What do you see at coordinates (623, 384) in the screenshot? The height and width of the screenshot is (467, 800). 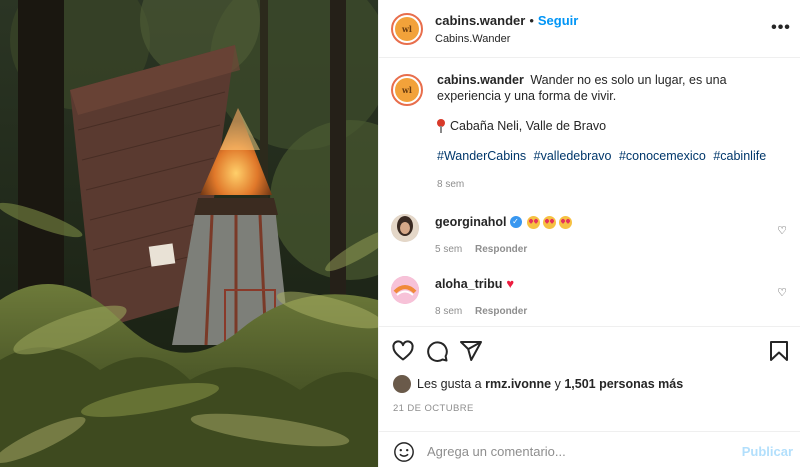 I see `likes-count: 1,501 personas más` at bounding box center [623, 384].